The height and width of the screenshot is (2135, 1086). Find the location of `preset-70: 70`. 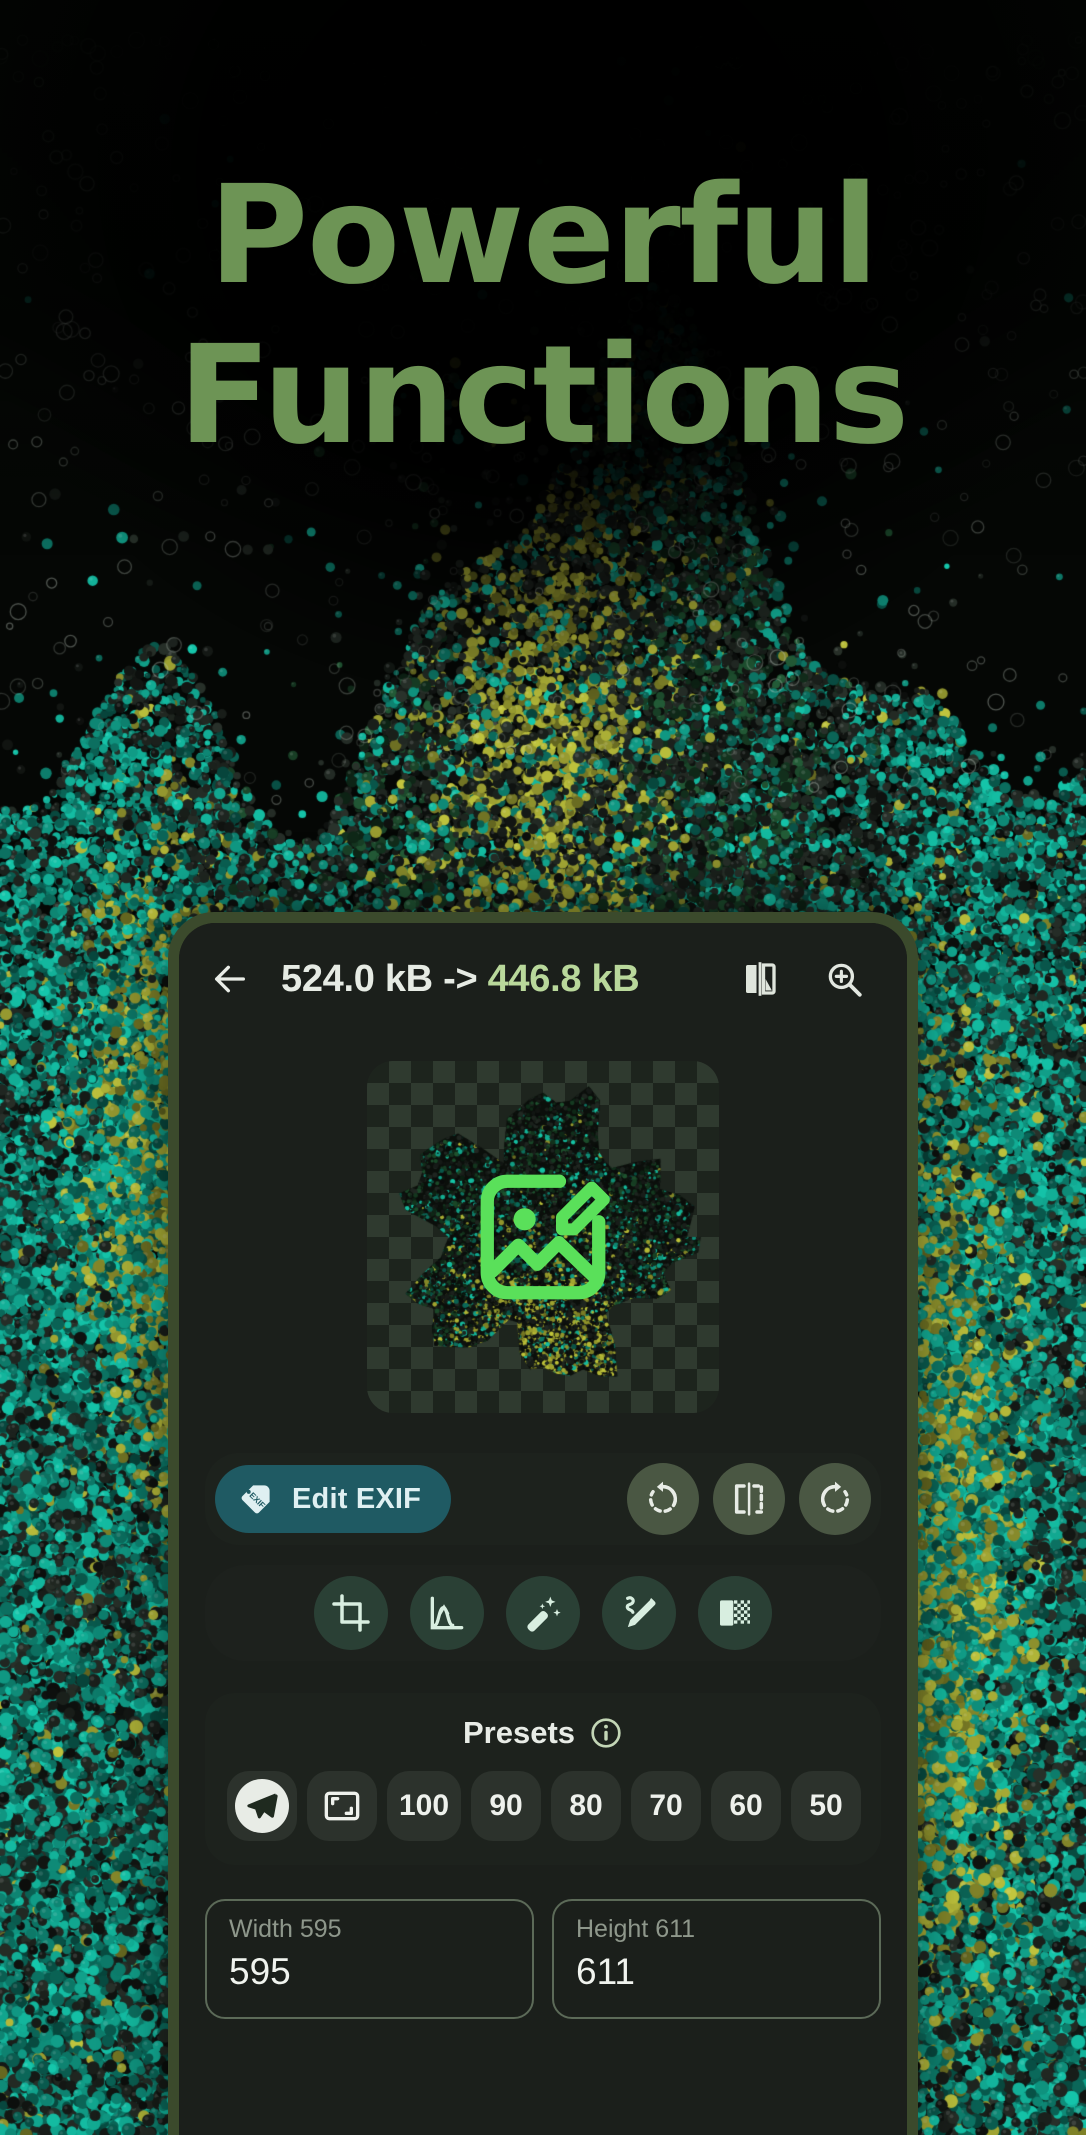

preset-70: 70 is located at coordinates (666, 1806).